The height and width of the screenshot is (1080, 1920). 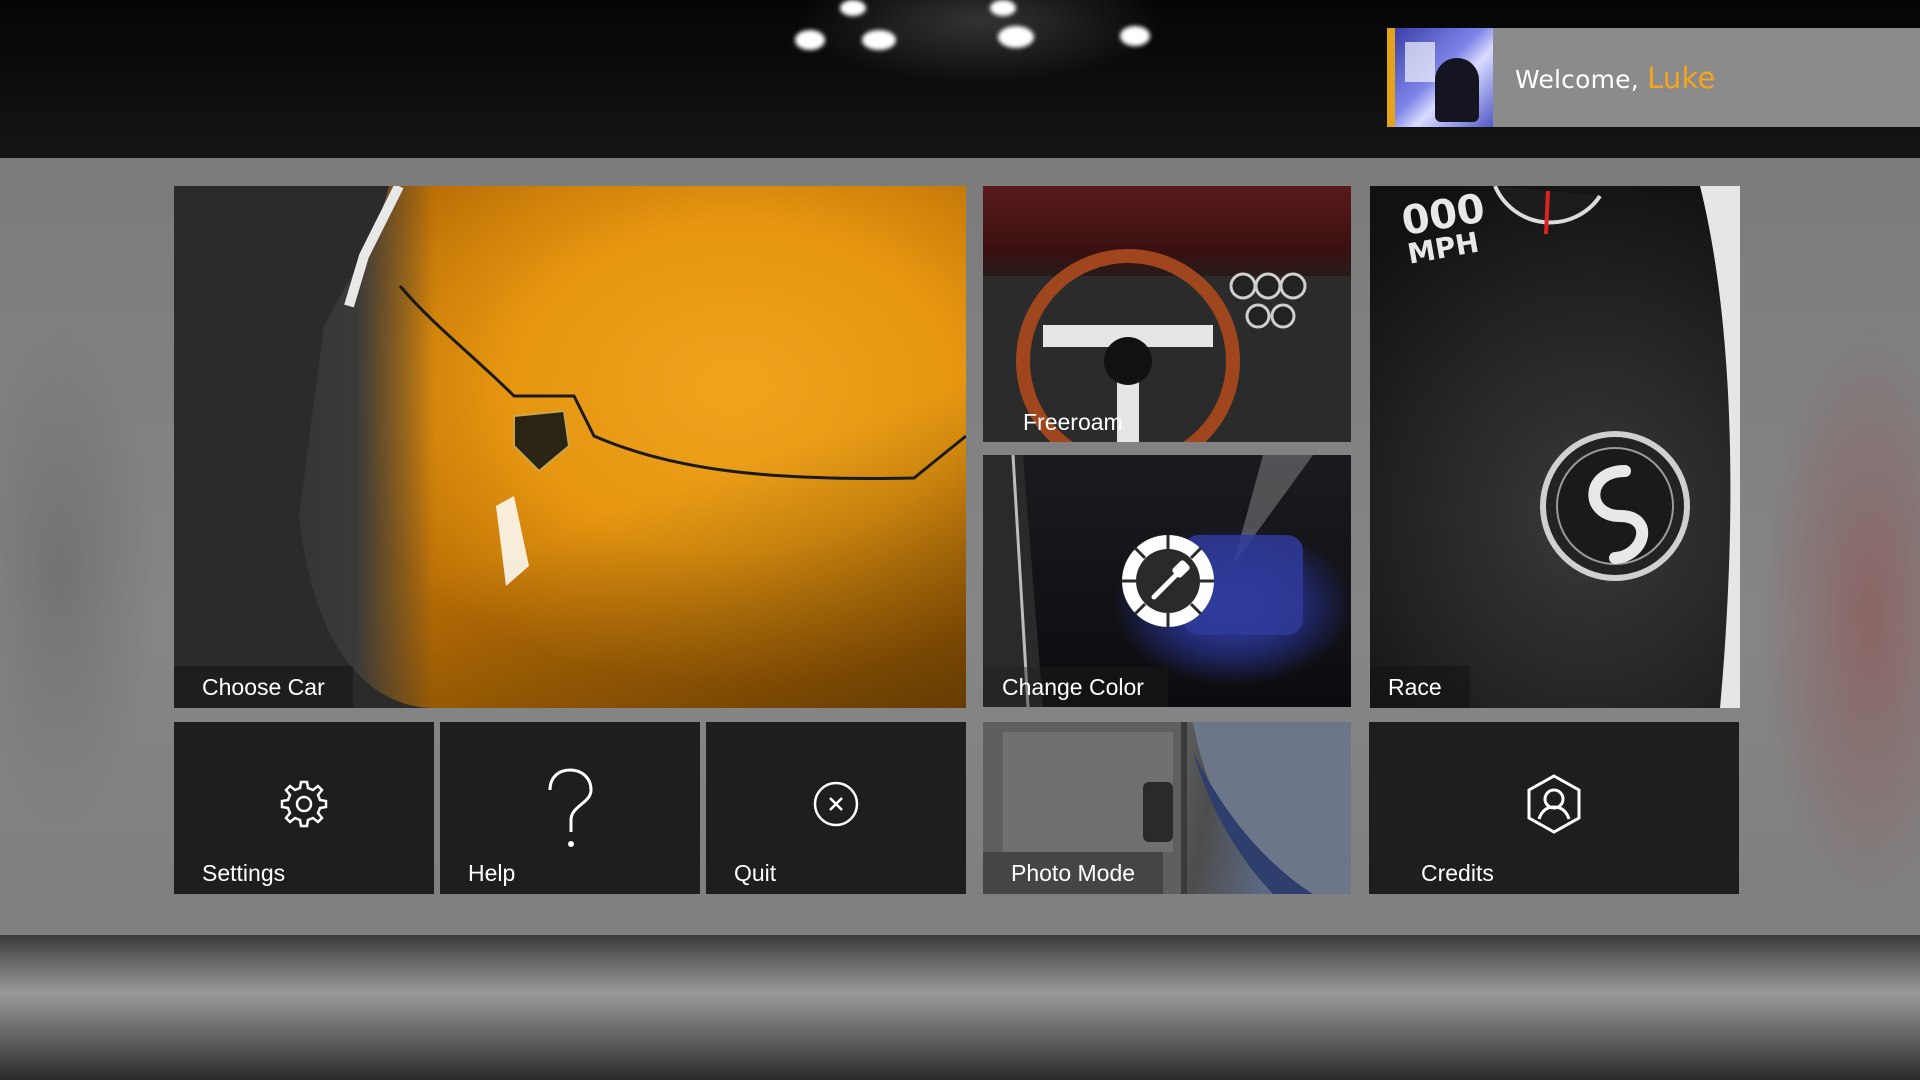 I want to click on tile-credits: Credits, so click(x=1554, y=808).